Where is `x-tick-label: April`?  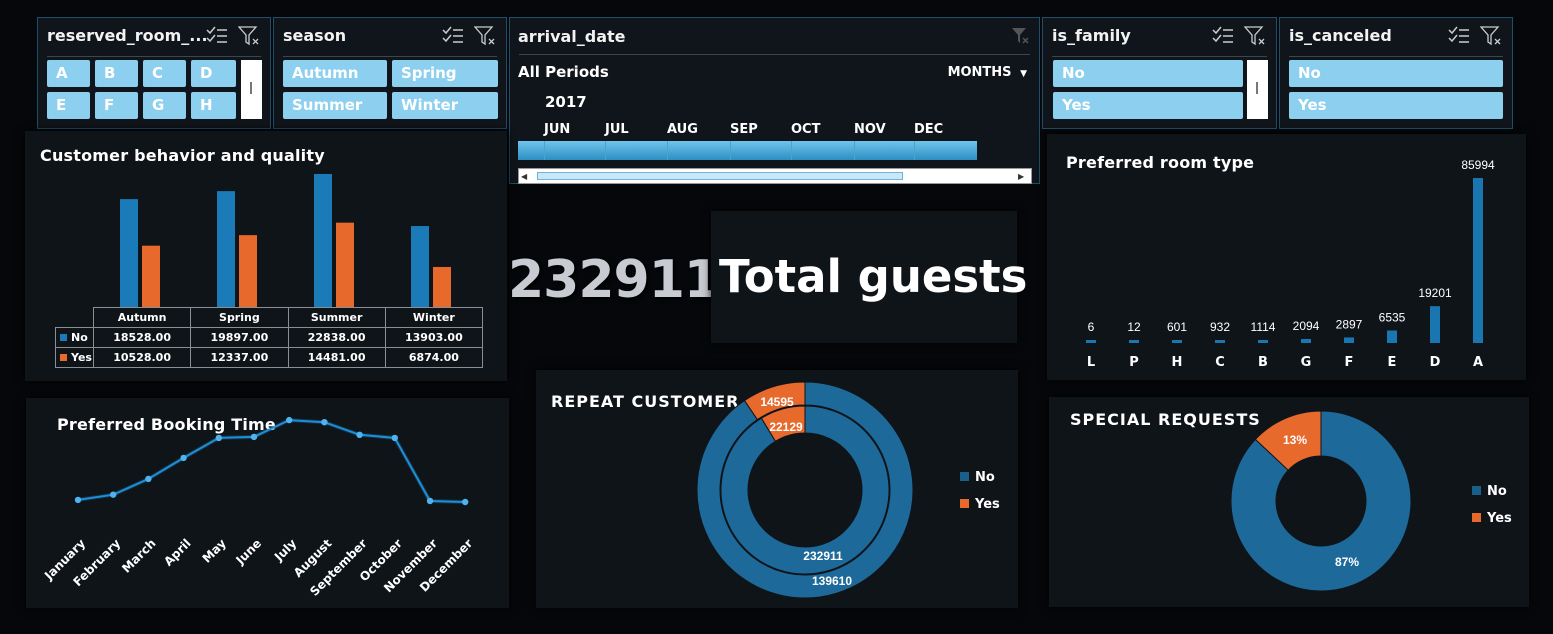
x-tick-label: April is located at coordinates (177, 552).